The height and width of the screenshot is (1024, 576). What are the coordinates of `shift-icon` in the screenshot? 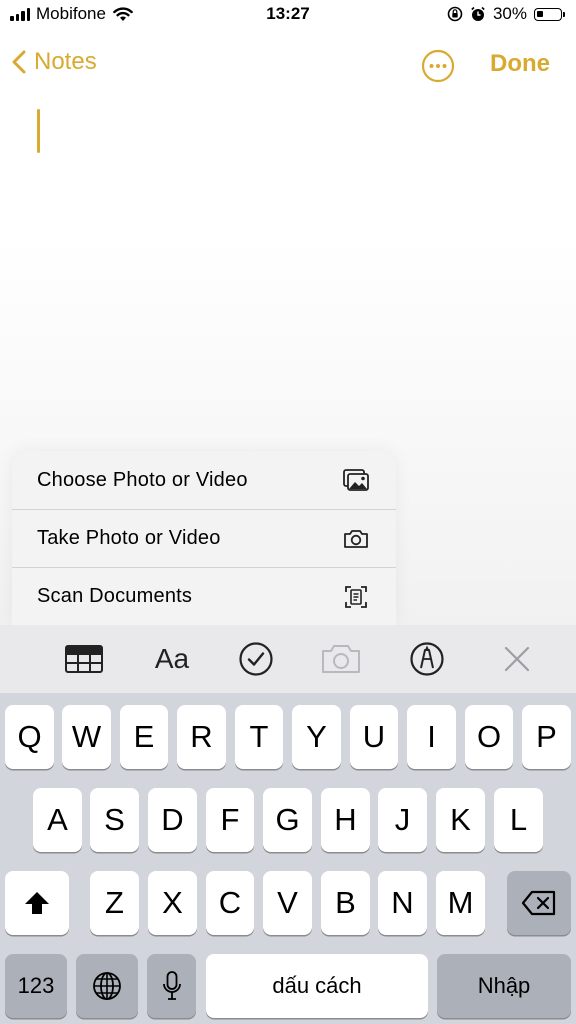 It's located at (37, 903).